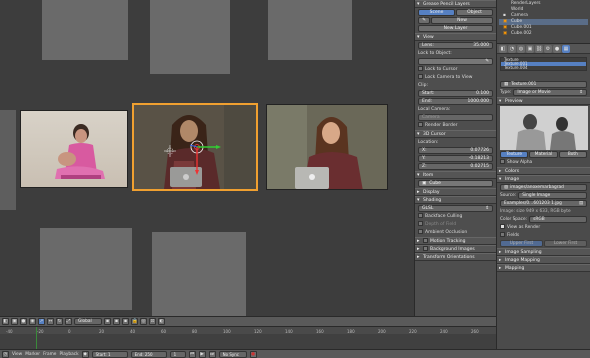 This screenshot has width=590, height=358. I want to click on grease-pencil-icon: ✎, so click(424, 20).